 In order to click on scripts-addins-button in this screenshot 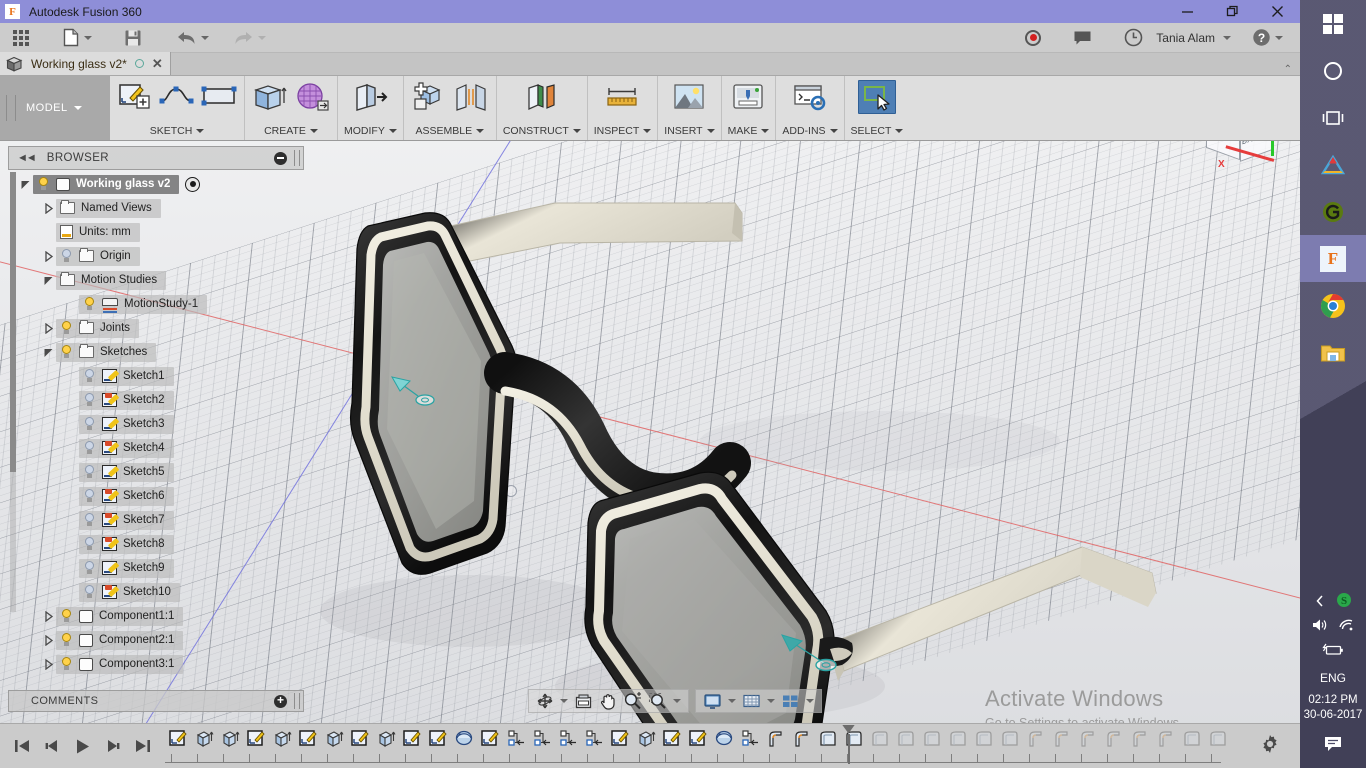, I will do `click(810, 97)`.